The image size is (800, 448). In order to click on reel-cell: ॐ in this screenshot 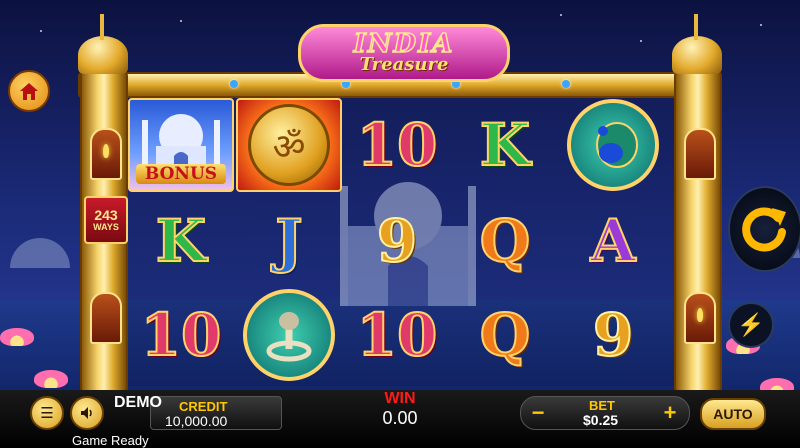, I will do `click(289, 145)`.